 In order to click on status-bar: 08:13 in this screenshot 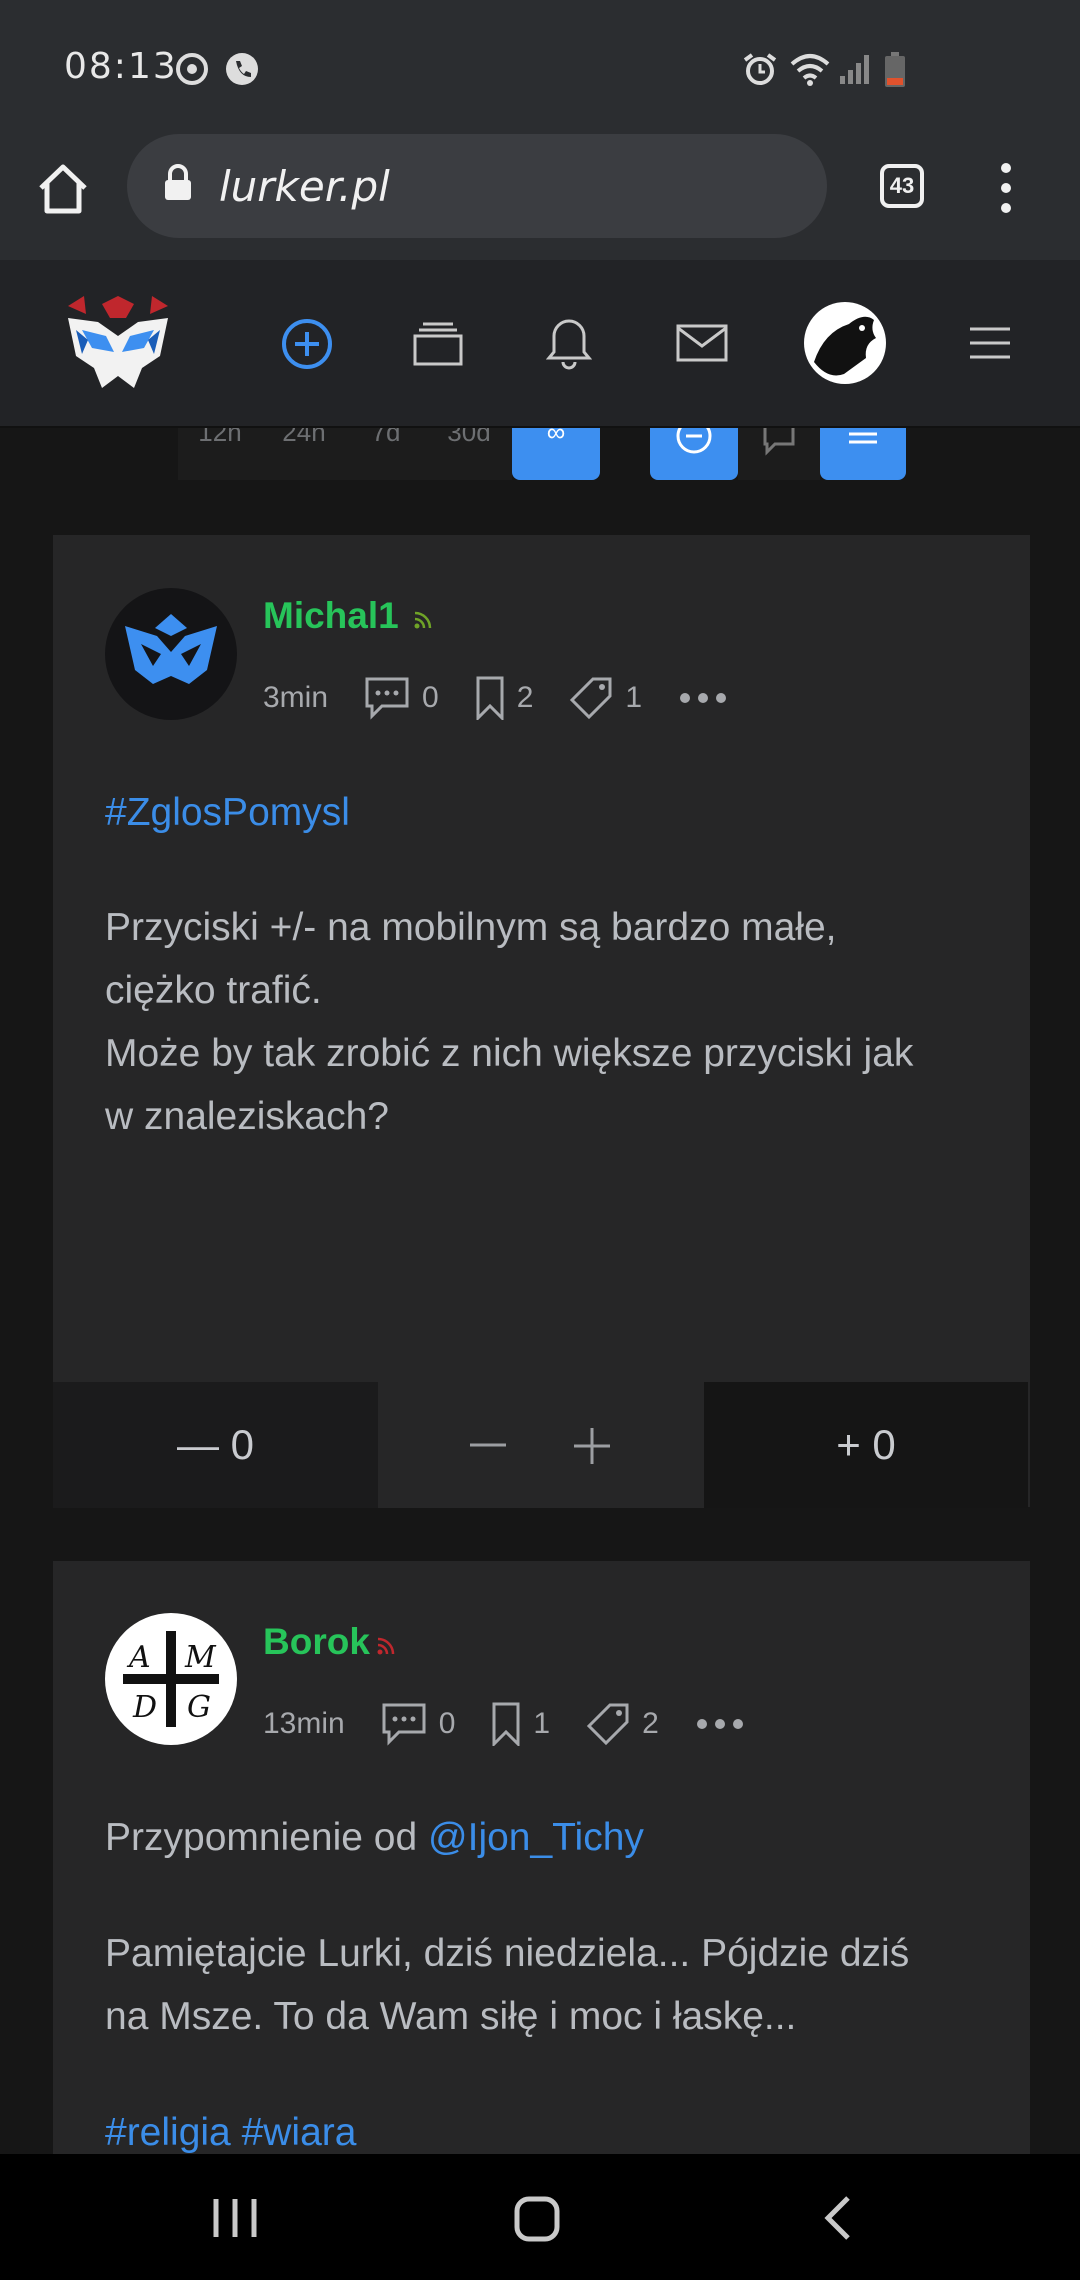, I will do `click(540, 65)`.